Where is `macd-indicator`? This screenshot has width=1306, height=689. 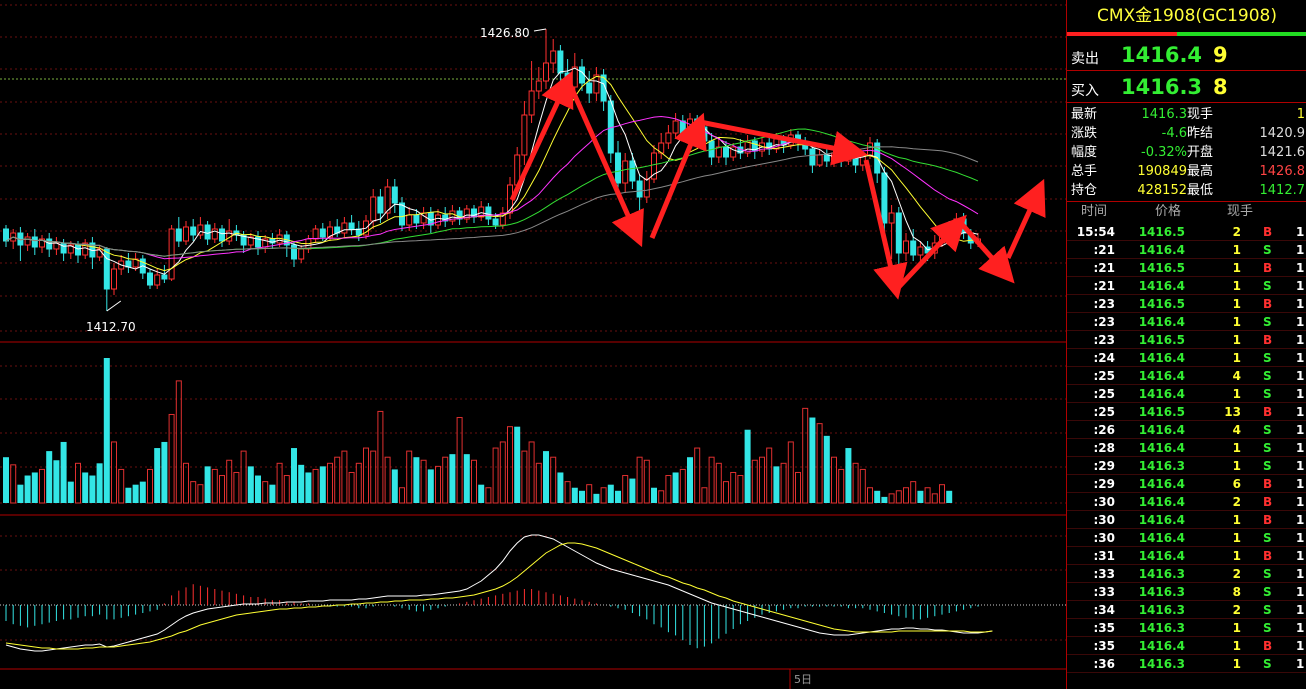 macd-indicator is located at coordinates (533, 593).